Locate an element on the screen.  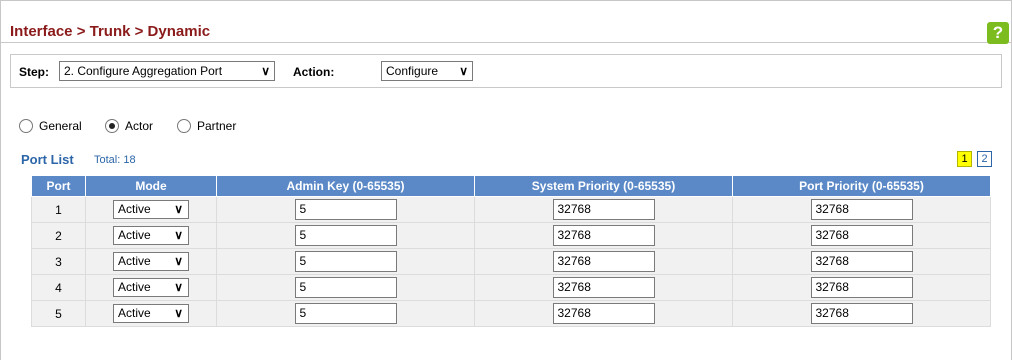
table-row: 4 Active ∨ 5 32768 32768 is located at coordinates (511, 287).